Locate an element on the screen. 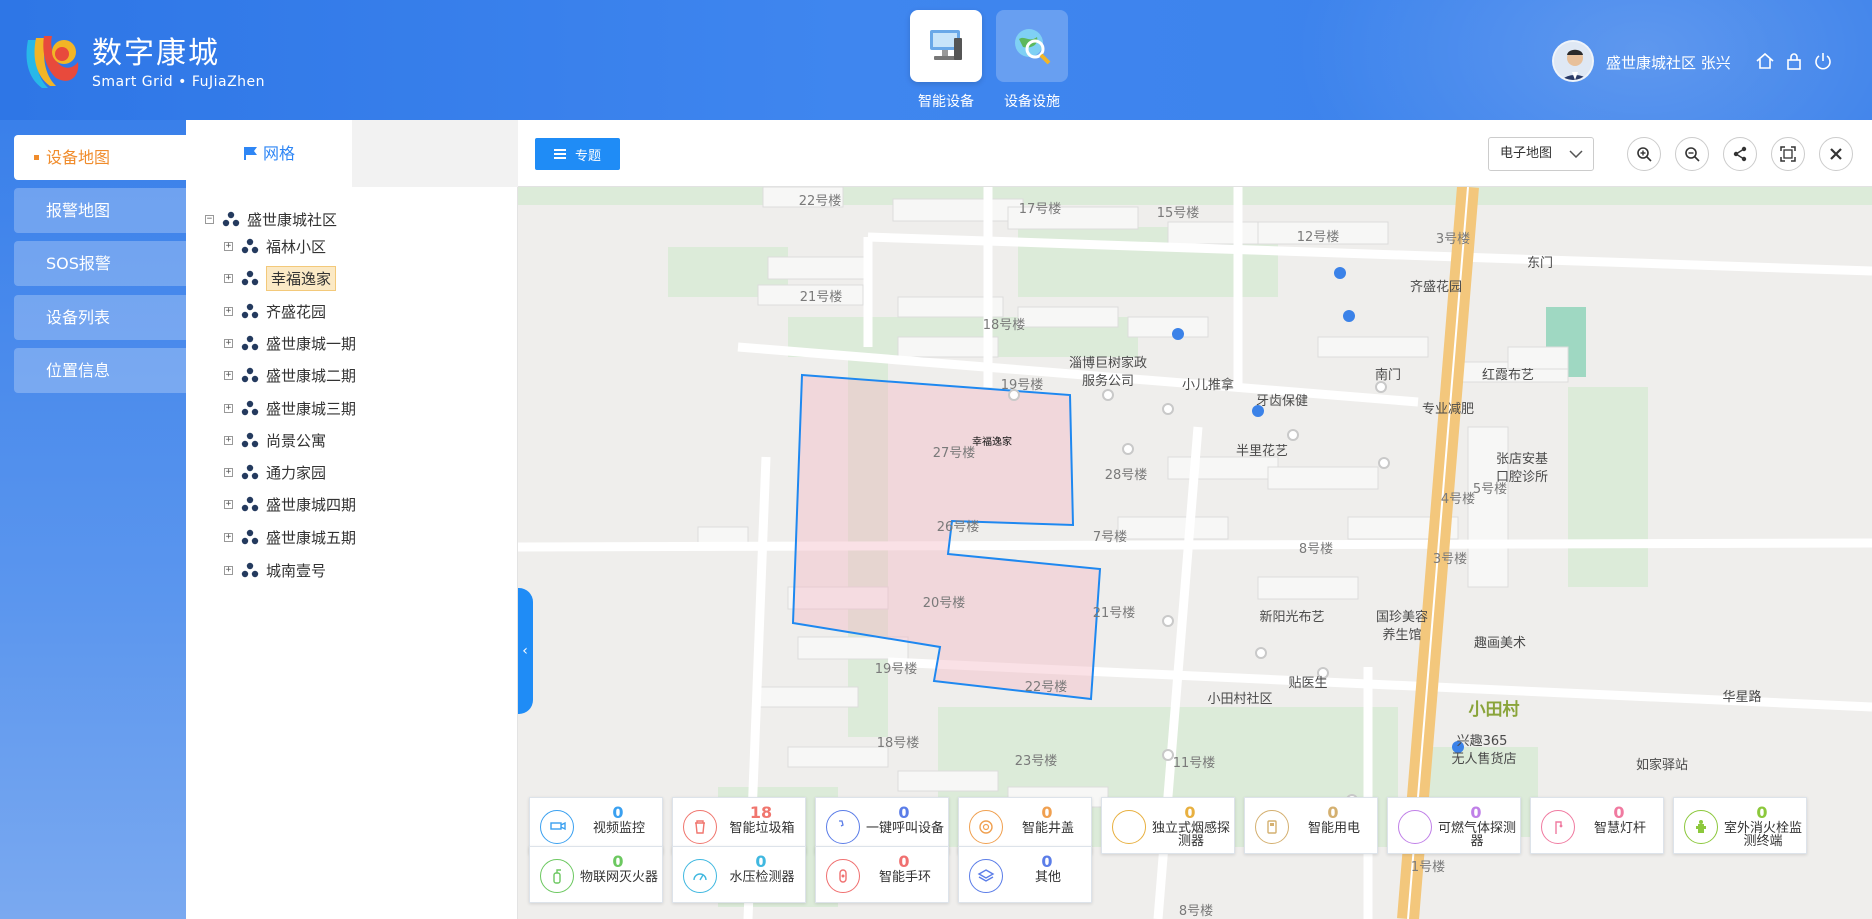  tree-label: 城南壹号 is located at coordinates (296, 570).